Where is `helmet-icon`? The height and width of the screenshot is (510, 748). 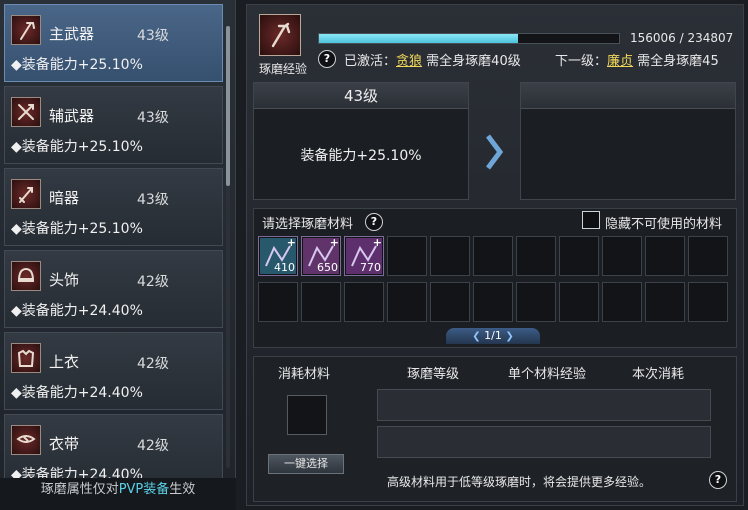
helmet-icon is located at coordinates (26, 276).